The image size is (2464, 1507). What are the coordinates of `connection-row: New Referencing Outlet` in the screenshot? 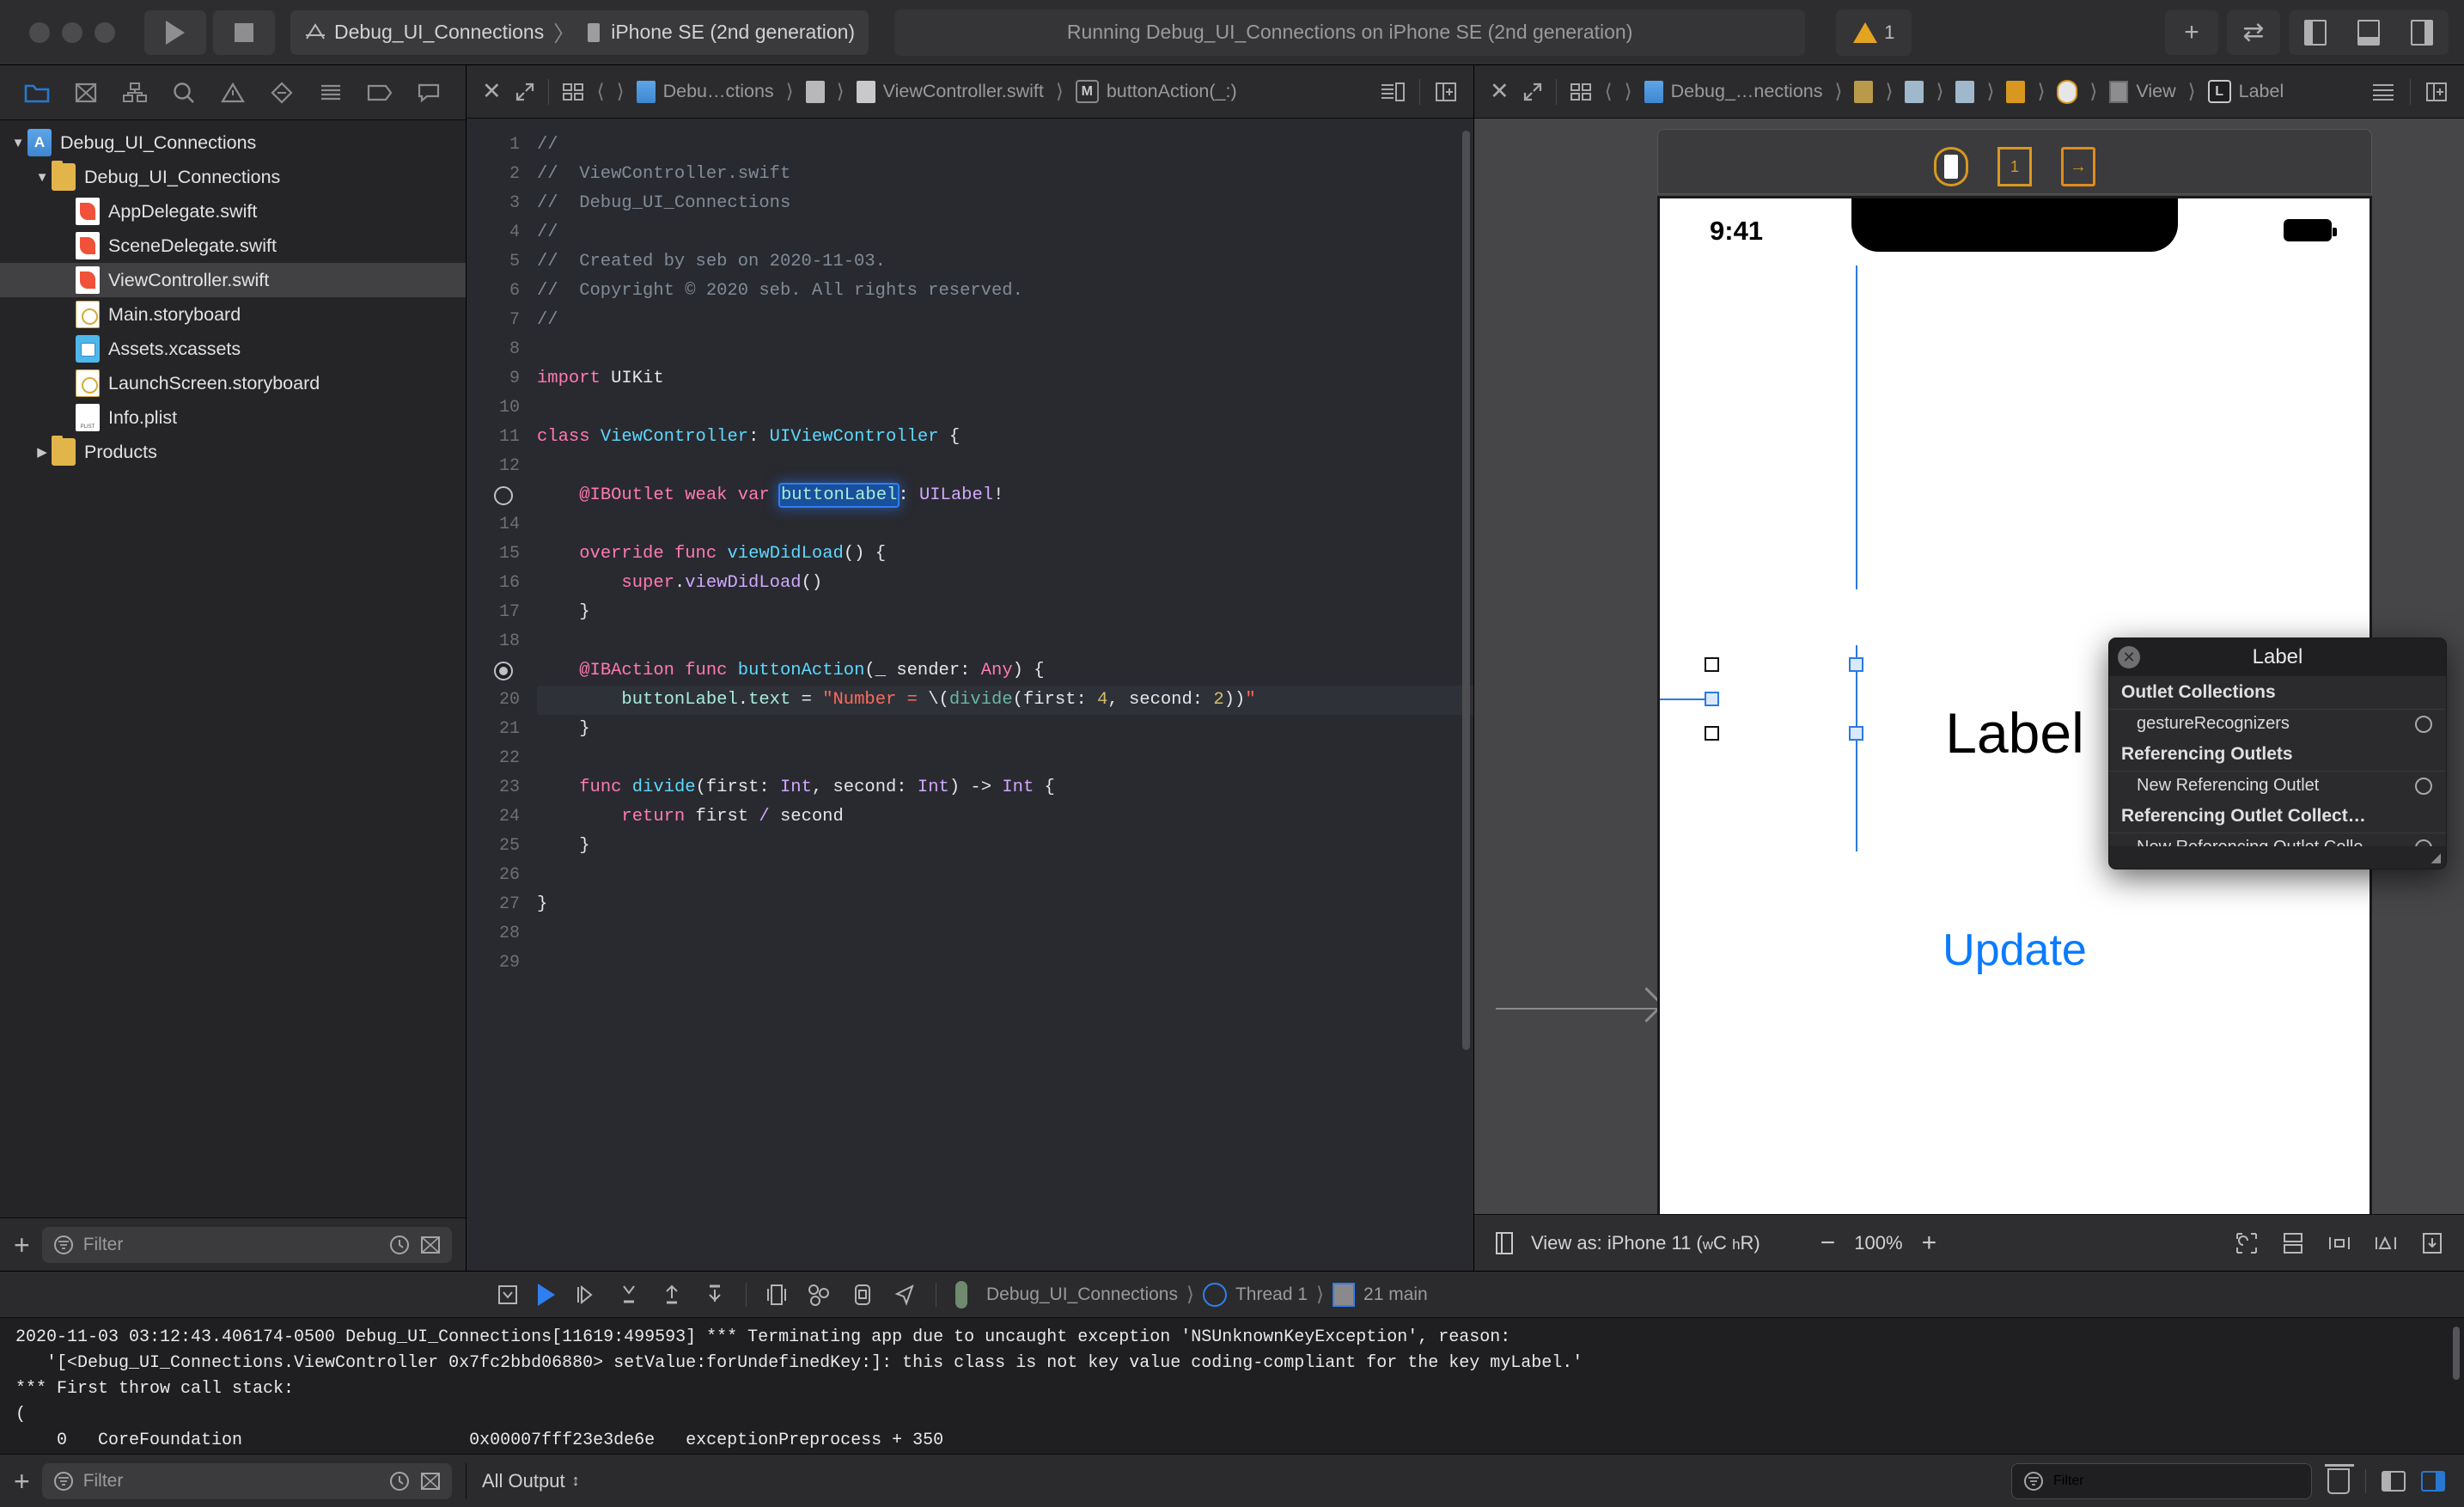 It's located at (2277, 786).